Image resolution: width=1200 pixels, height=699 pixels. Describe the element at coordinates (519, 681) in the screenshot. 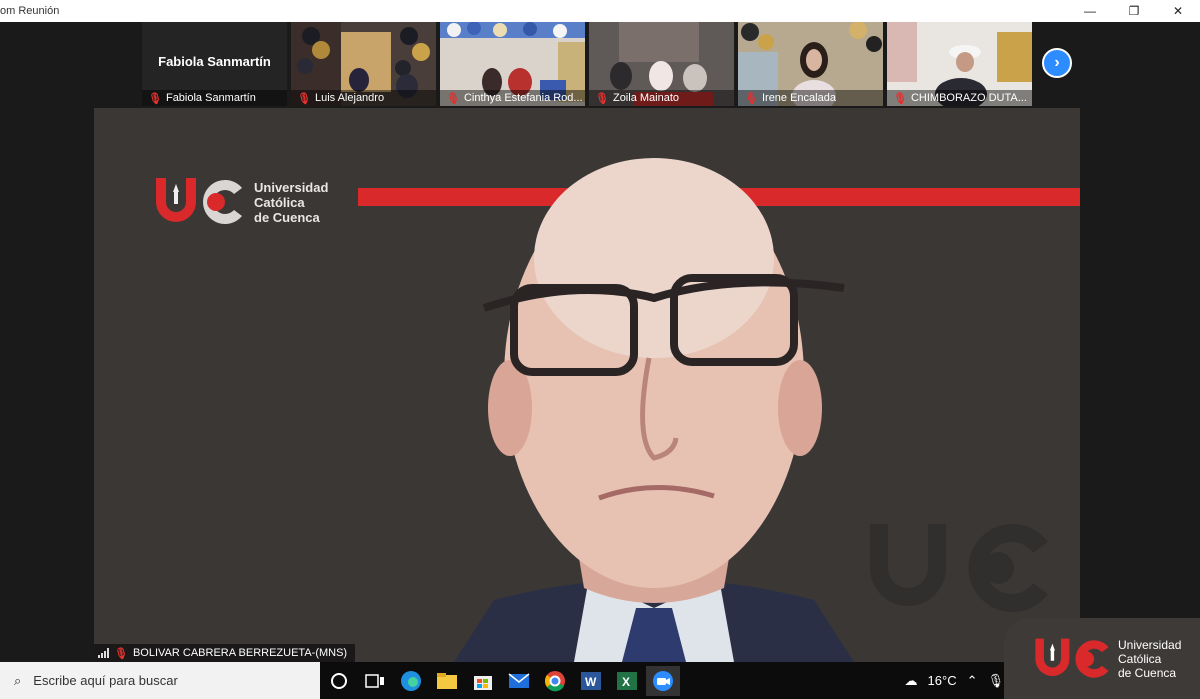

I see `mail-icon` at that location.